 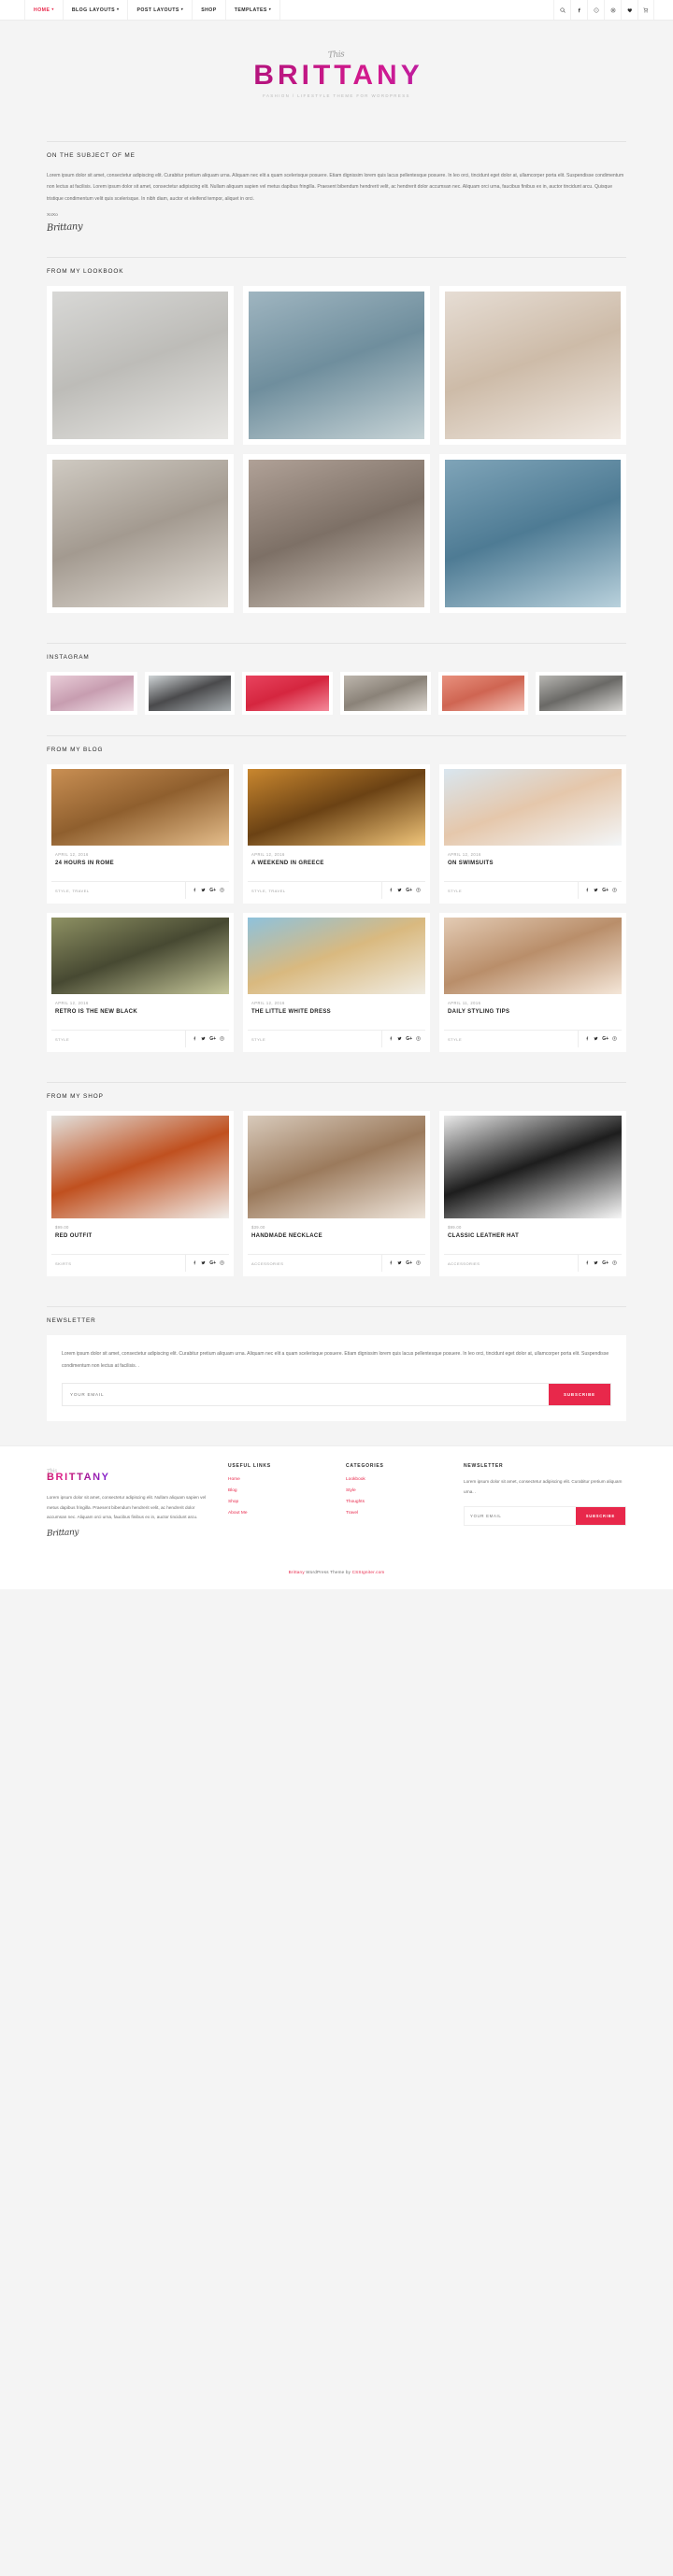 What do you see at coordinates (629, 10) in the screenshot?
I see `heart-icon` at bounding box center [629, 10].